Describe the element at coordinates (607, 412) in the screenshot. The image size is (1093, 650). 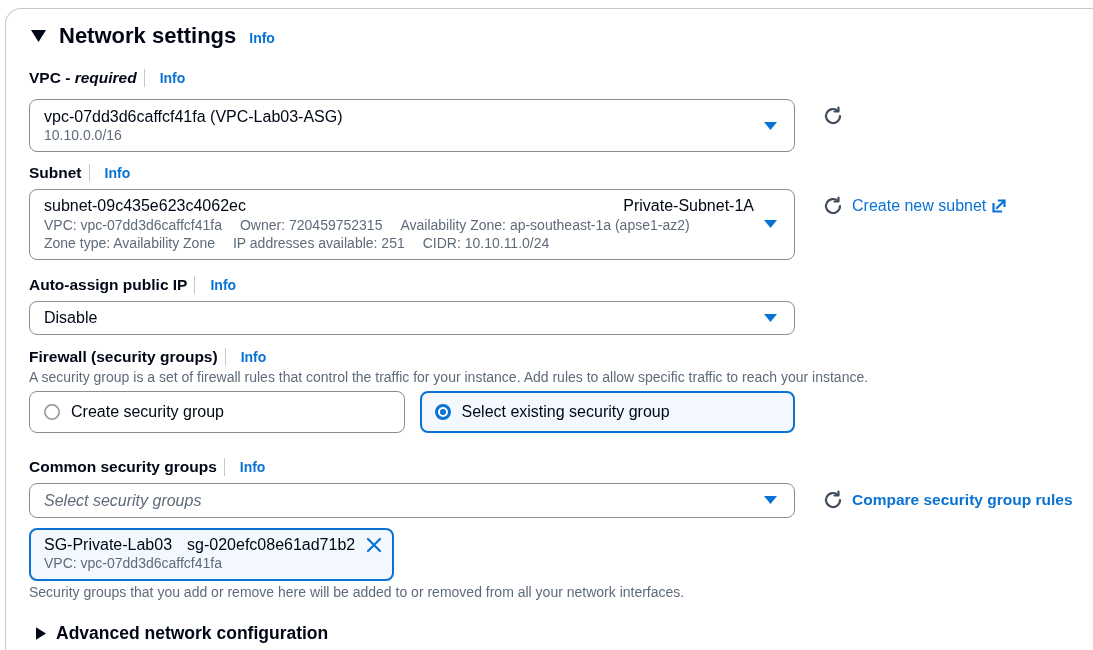
I see `radio-option: Select existing security group` at that location.